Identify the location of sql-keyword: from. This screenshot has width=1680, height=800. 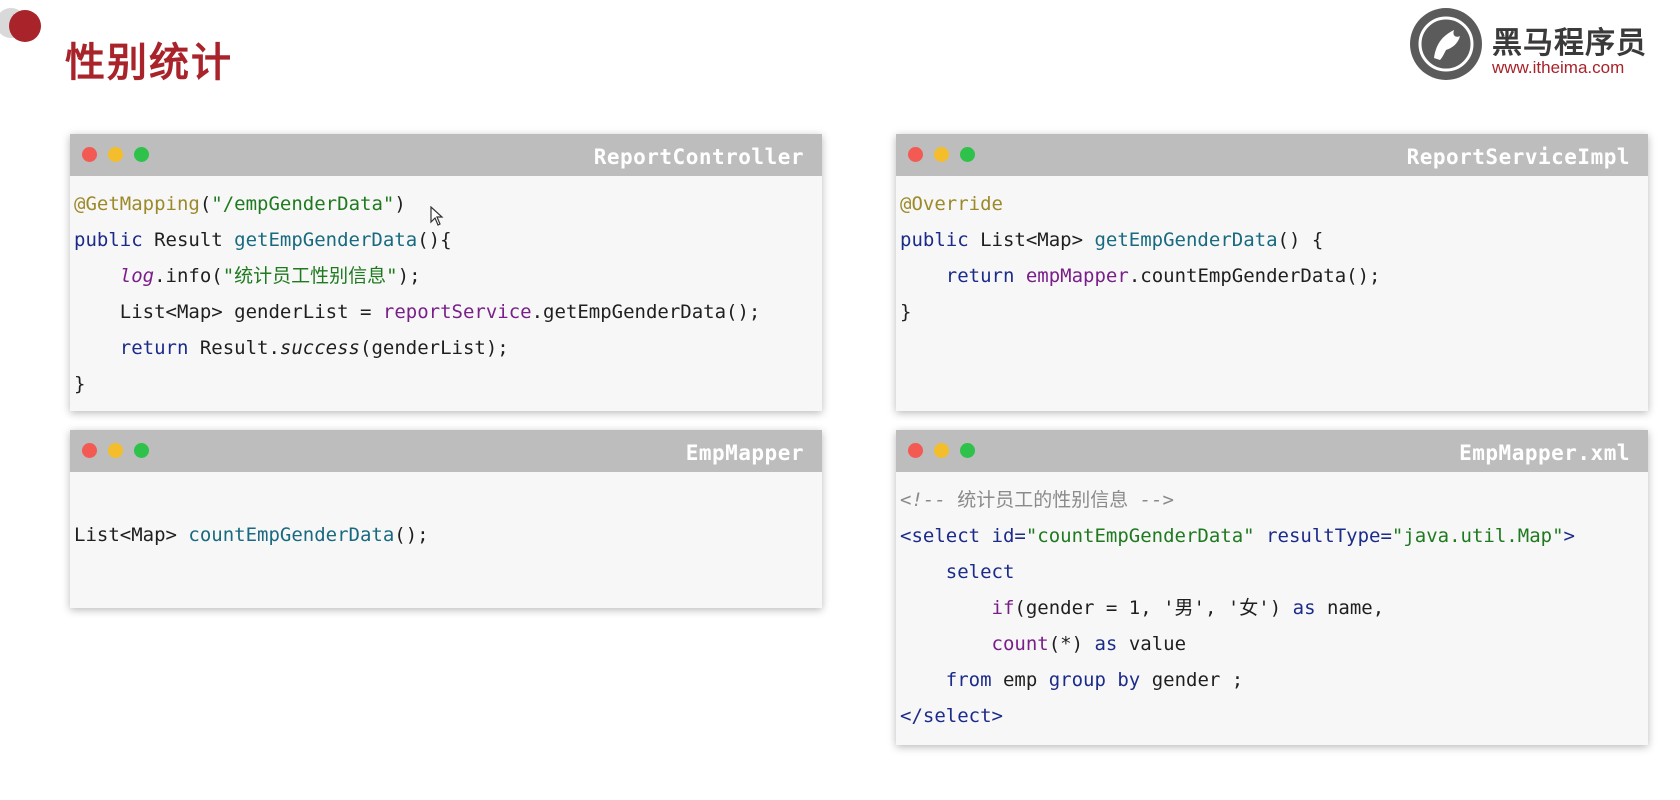
(968, 680).